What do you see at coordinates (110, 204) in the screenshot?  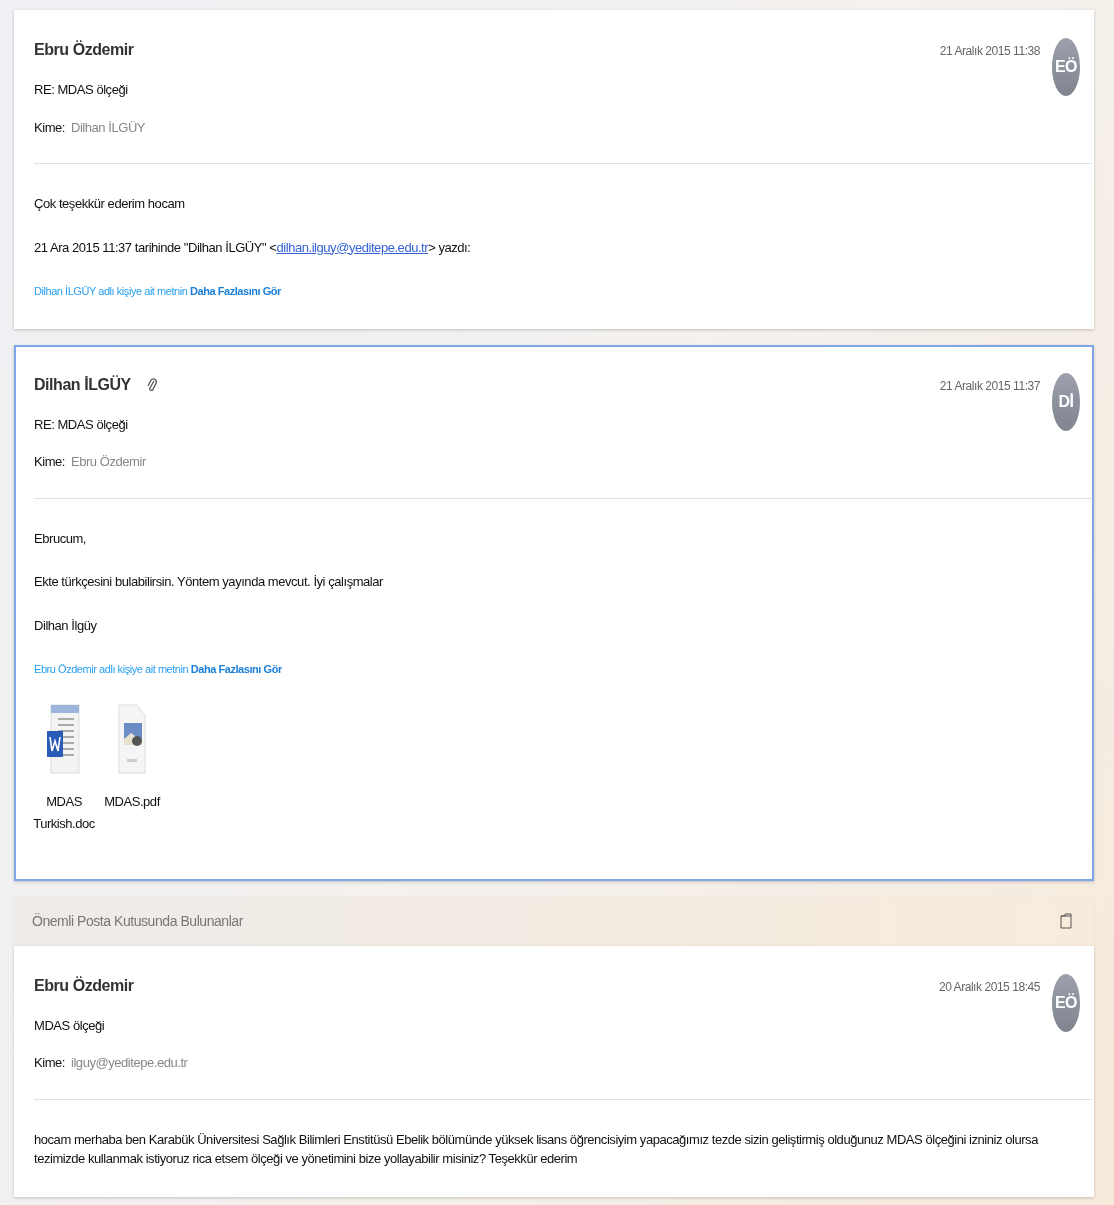 I see `message-text: Çok teşekkür ederim hocam` at bounding box center [110, 204].